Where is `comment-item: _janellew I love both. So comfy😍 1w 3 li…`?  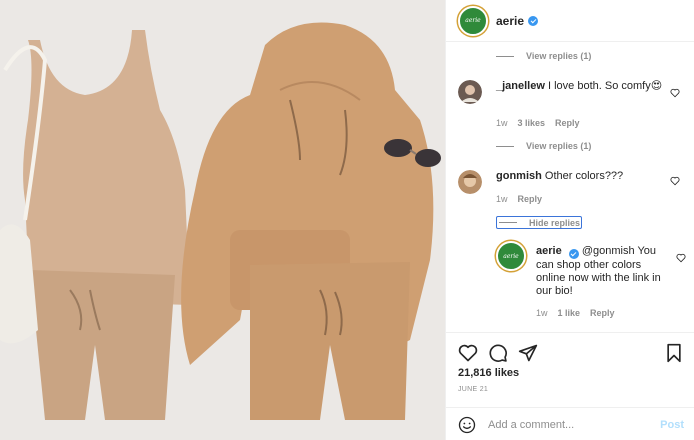
comment-item: _janellew I love both. So comfy😍 1w 3 li… is located at coordinates (573, 105).